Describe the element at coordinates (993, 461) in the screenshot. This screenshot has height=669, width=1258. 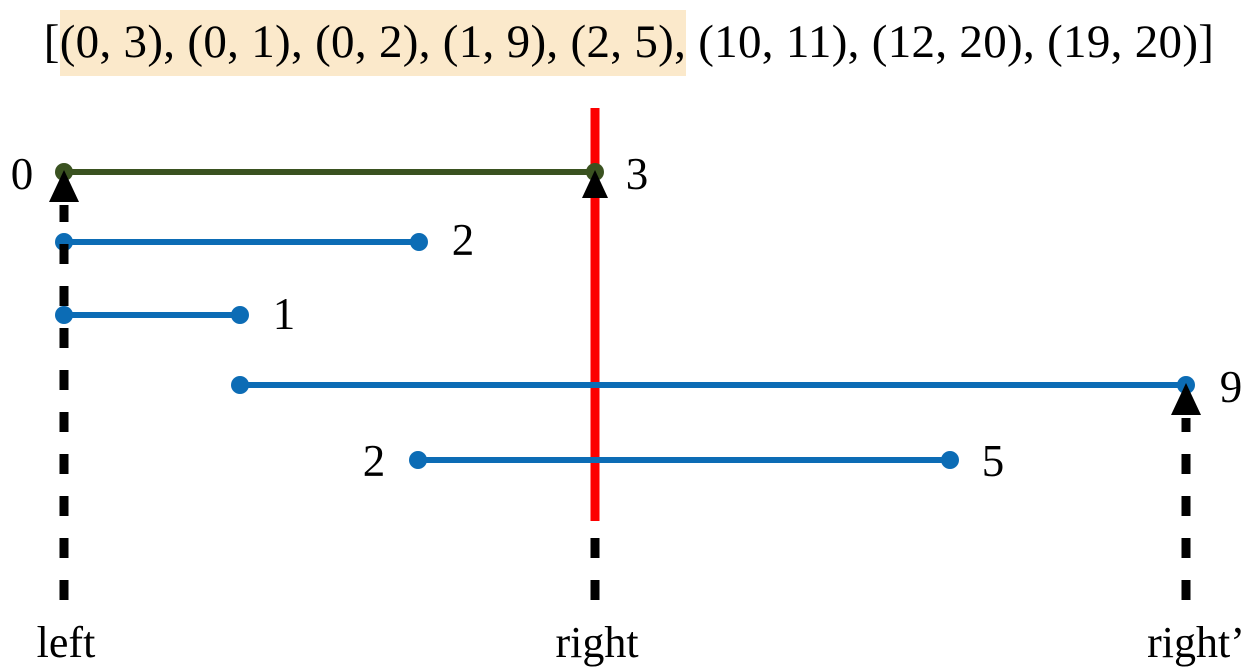
I see `label-interval-2-5-end: 5` at that location.